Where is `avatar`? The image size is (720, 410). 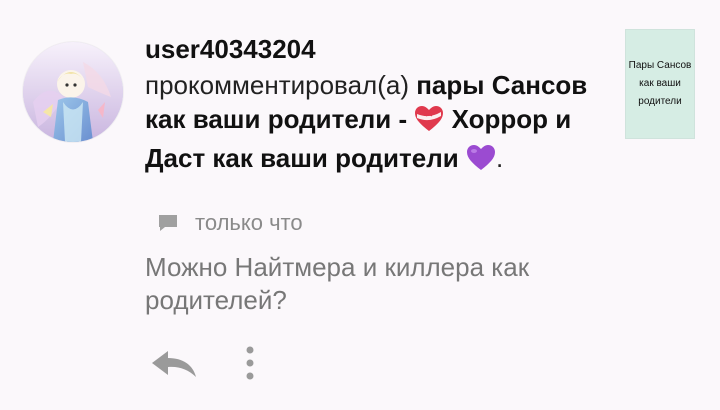
avatar is located at coordinates (73, 92).